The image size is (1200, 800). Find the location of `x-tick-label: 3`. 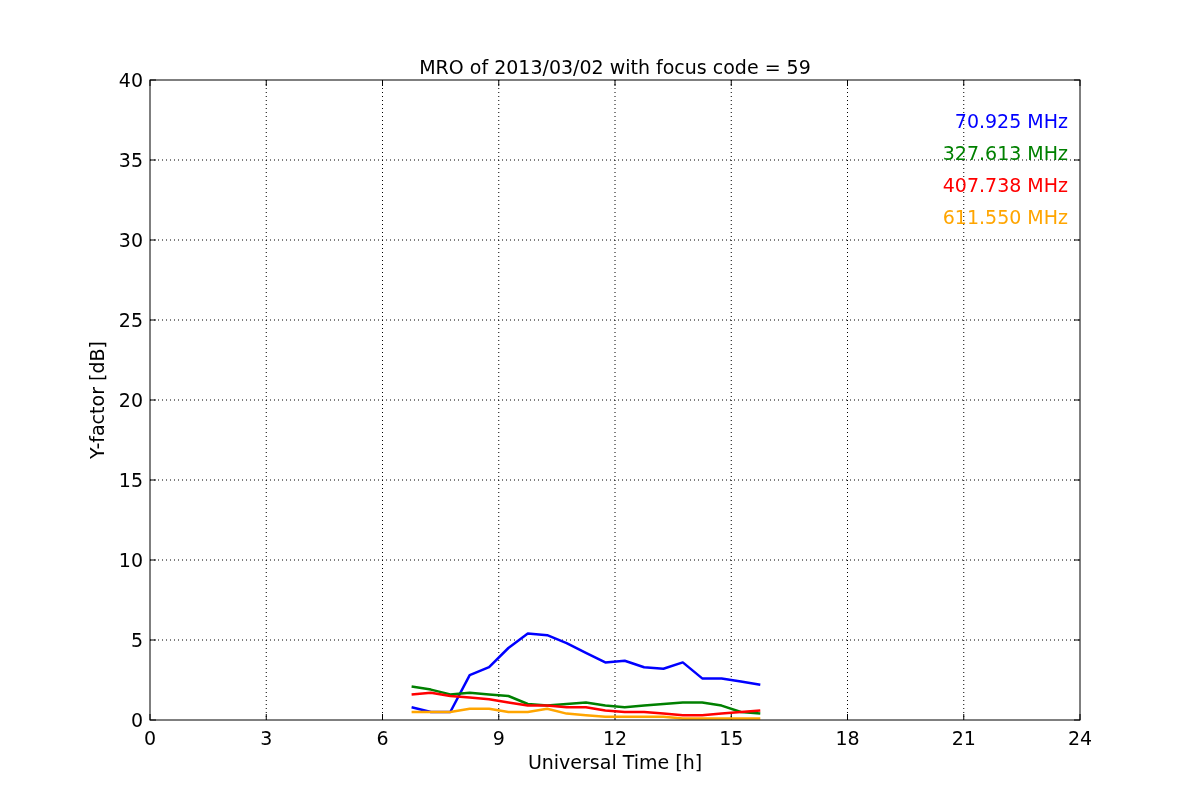

x-tick-label: 3 is located at coordinates (266, 738).